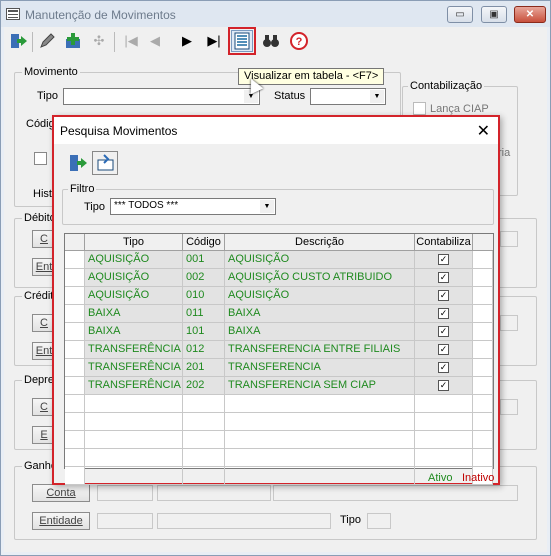 This screenshot has width=551, height=556. I want to click on column-header-tipo: Tipo, so click(134, 242).